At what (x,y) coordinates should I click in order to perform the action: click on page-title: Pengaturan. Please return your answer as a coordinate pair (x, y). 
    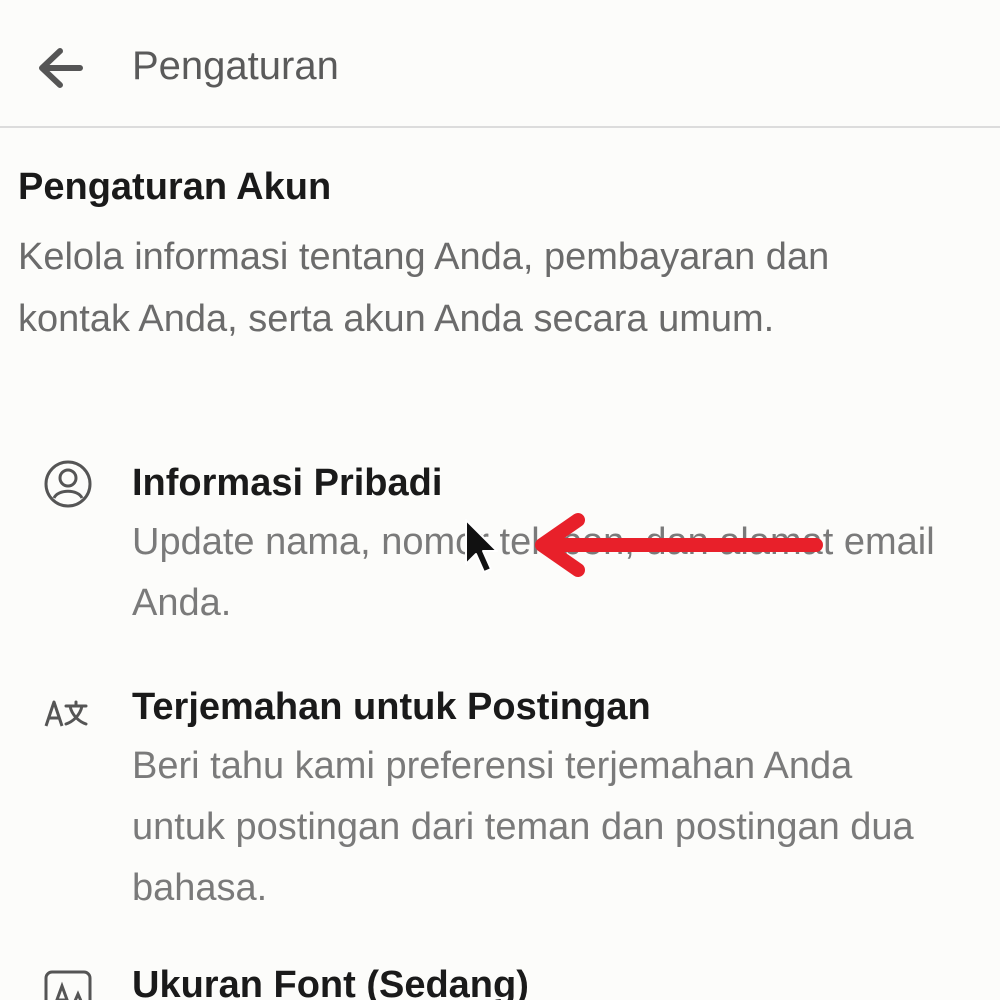
    Looking at the image, I should click on (235, 66).